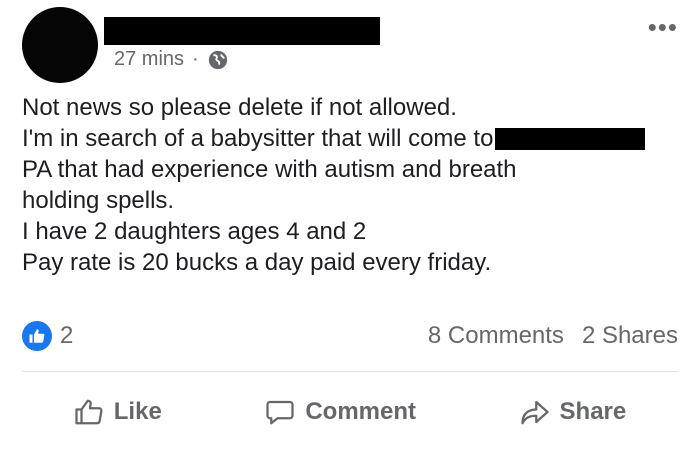  Describe the element at coordinates (60, 45) in the screenshot. I see `avatar` at that location.